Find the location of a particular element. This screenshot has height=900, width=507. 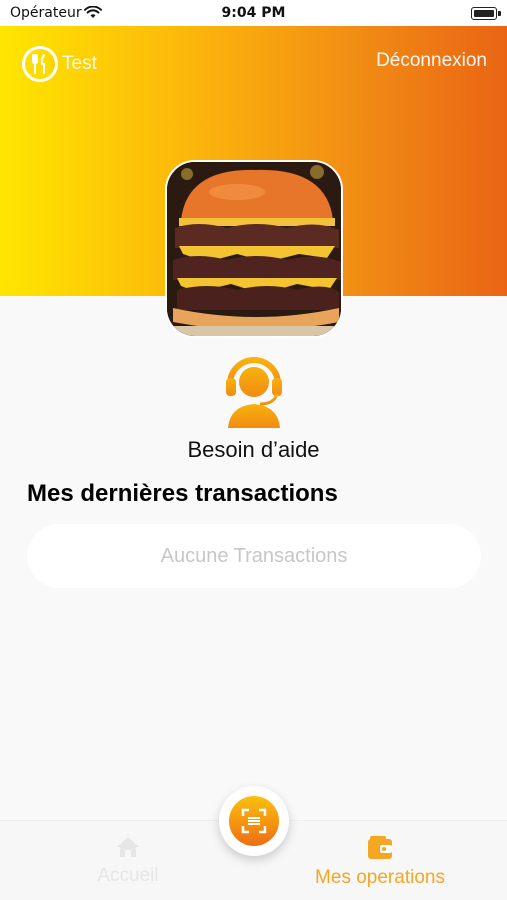

help-label: Besoin d’aide is located at coordinates (253, 449).